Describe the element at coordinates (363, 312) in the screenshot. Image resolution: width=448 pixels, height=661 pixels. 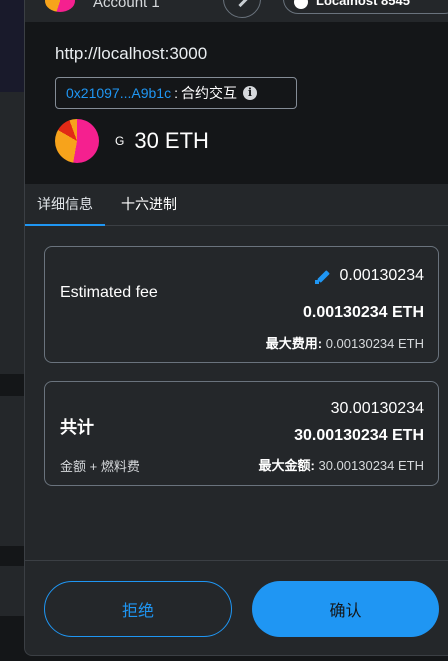
I see `fee-primary-value: 0.00130234 ETH` at that location.